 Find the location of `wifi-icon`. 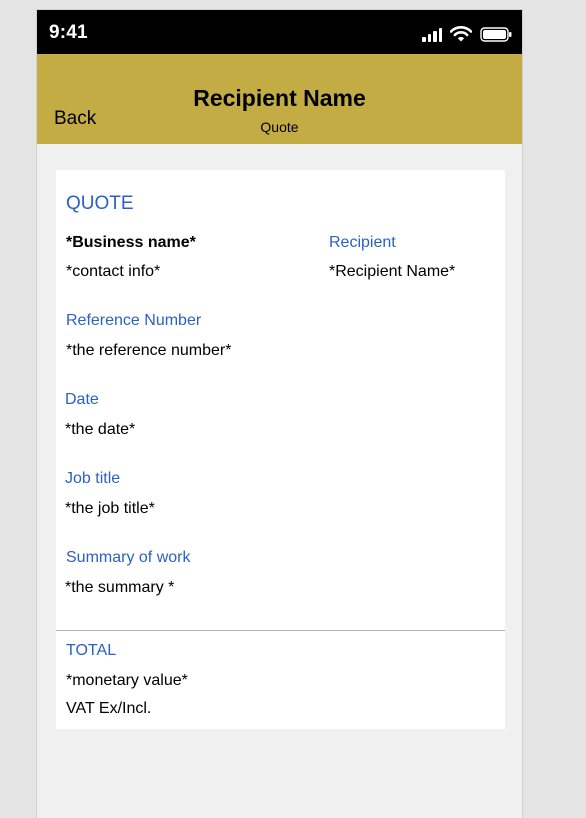

wifi-icon is located at coordinates (461, 34).